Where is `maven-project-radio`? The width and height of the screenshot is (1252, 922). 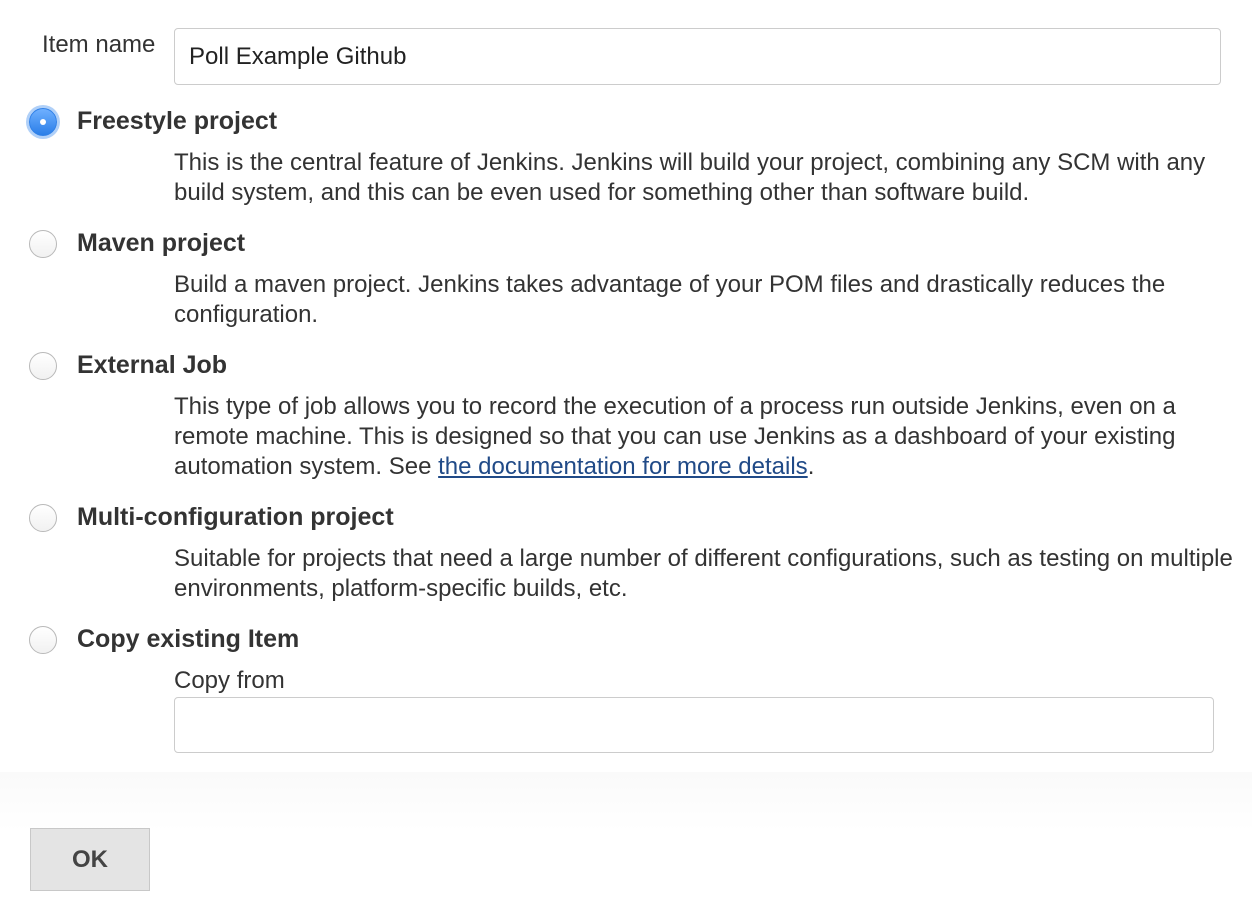 maven-project-radio is located at coordinates (43, 244).